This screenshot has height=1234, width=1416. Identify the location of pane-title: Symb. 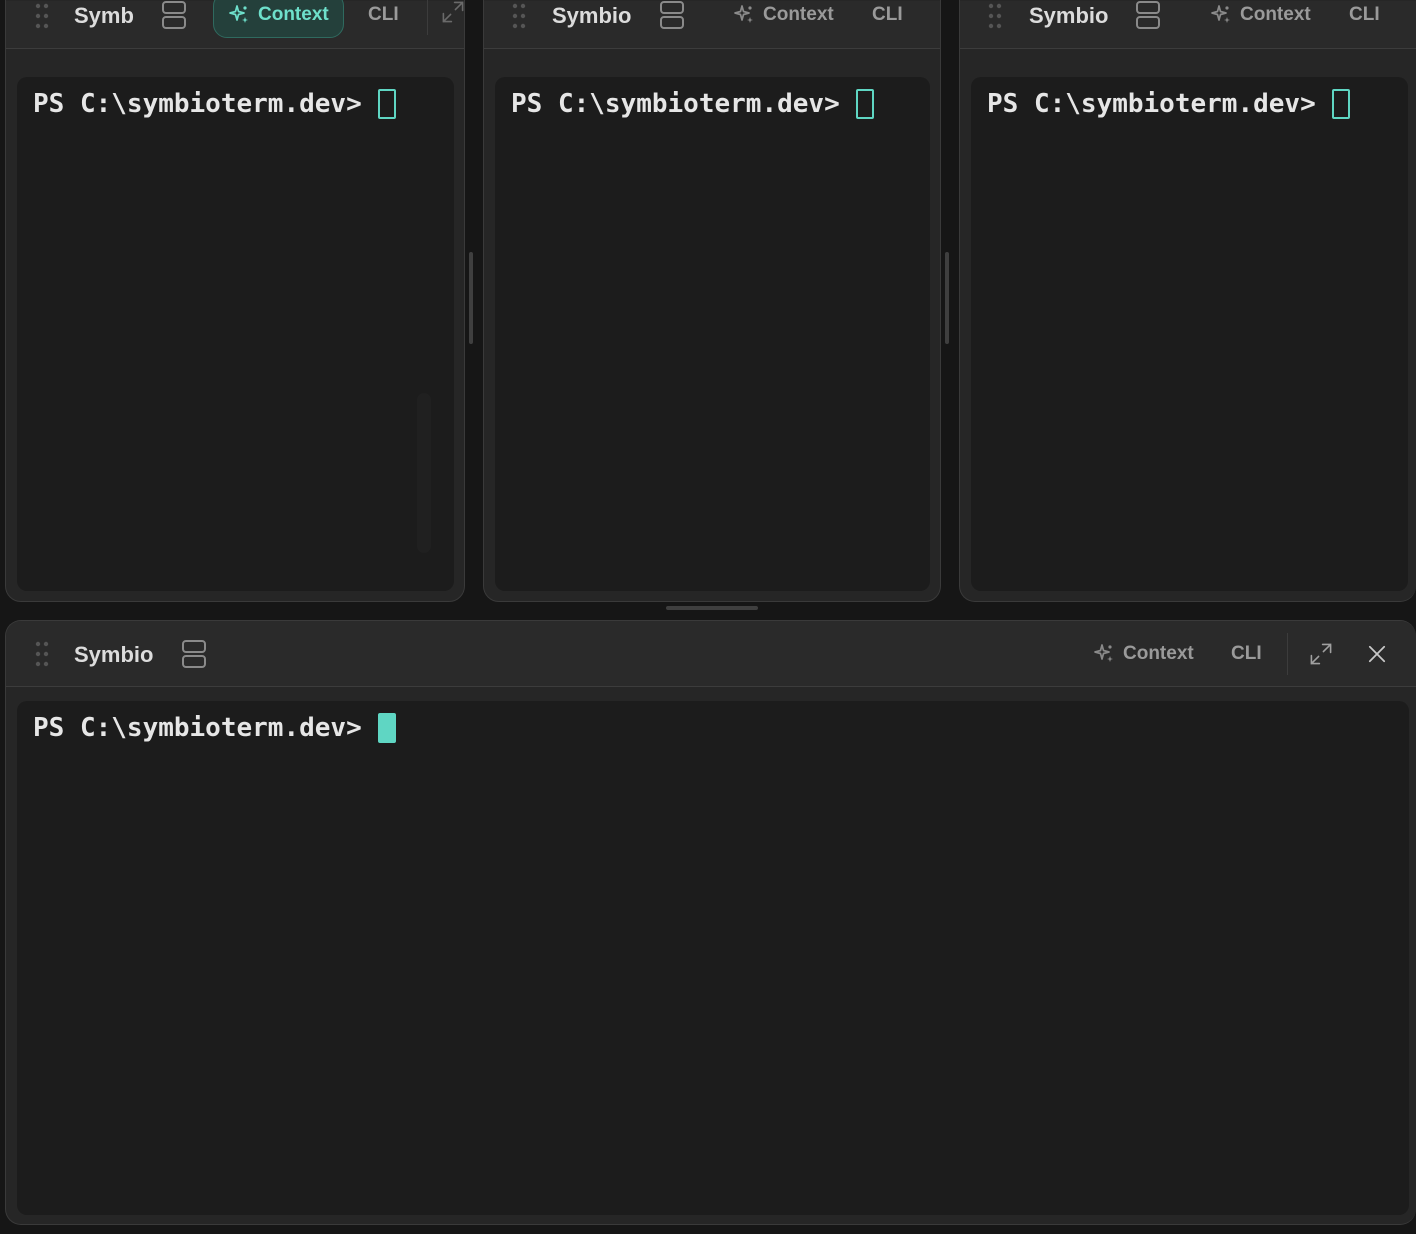
(104, 15).